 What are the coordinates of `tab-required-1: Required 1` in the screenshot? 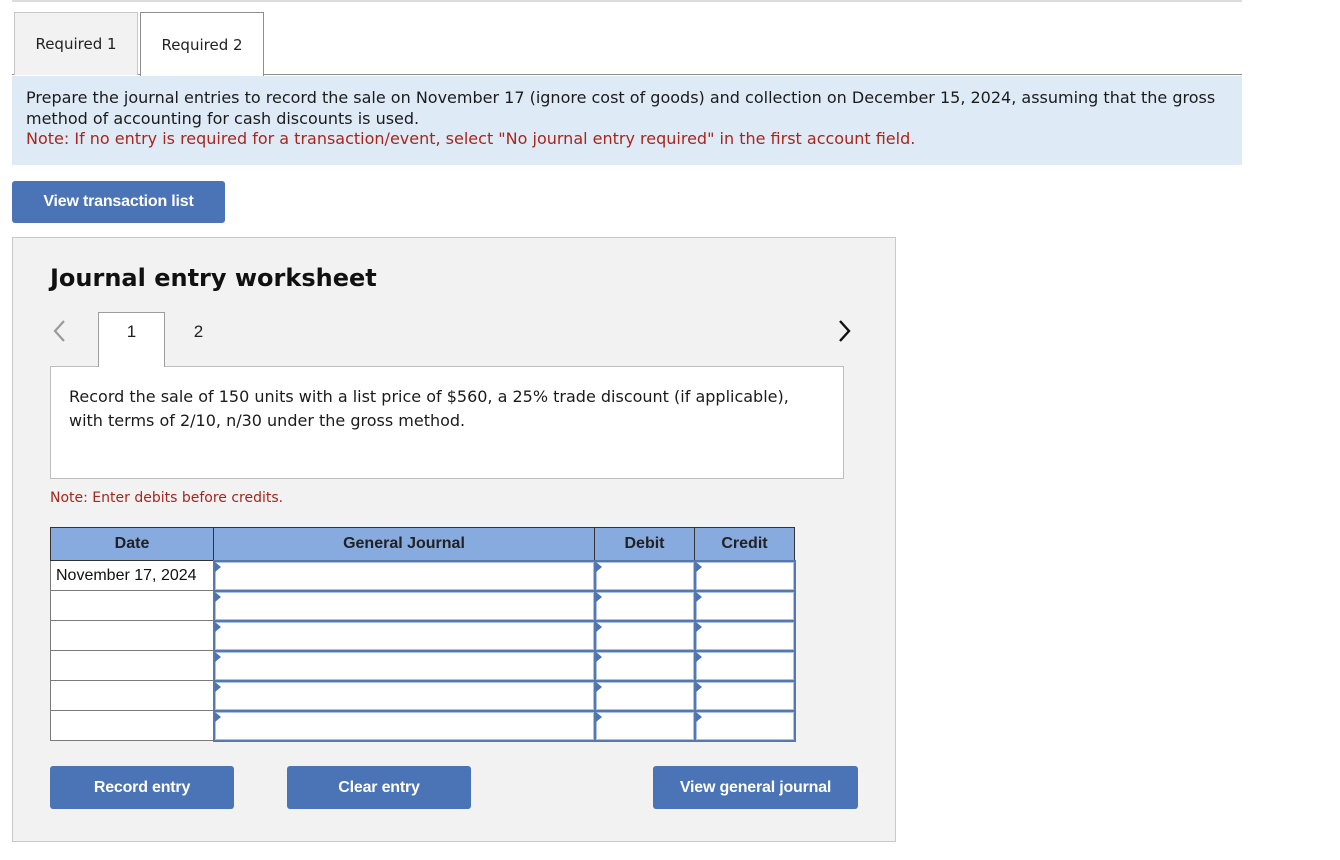 It's located at (76, 43).